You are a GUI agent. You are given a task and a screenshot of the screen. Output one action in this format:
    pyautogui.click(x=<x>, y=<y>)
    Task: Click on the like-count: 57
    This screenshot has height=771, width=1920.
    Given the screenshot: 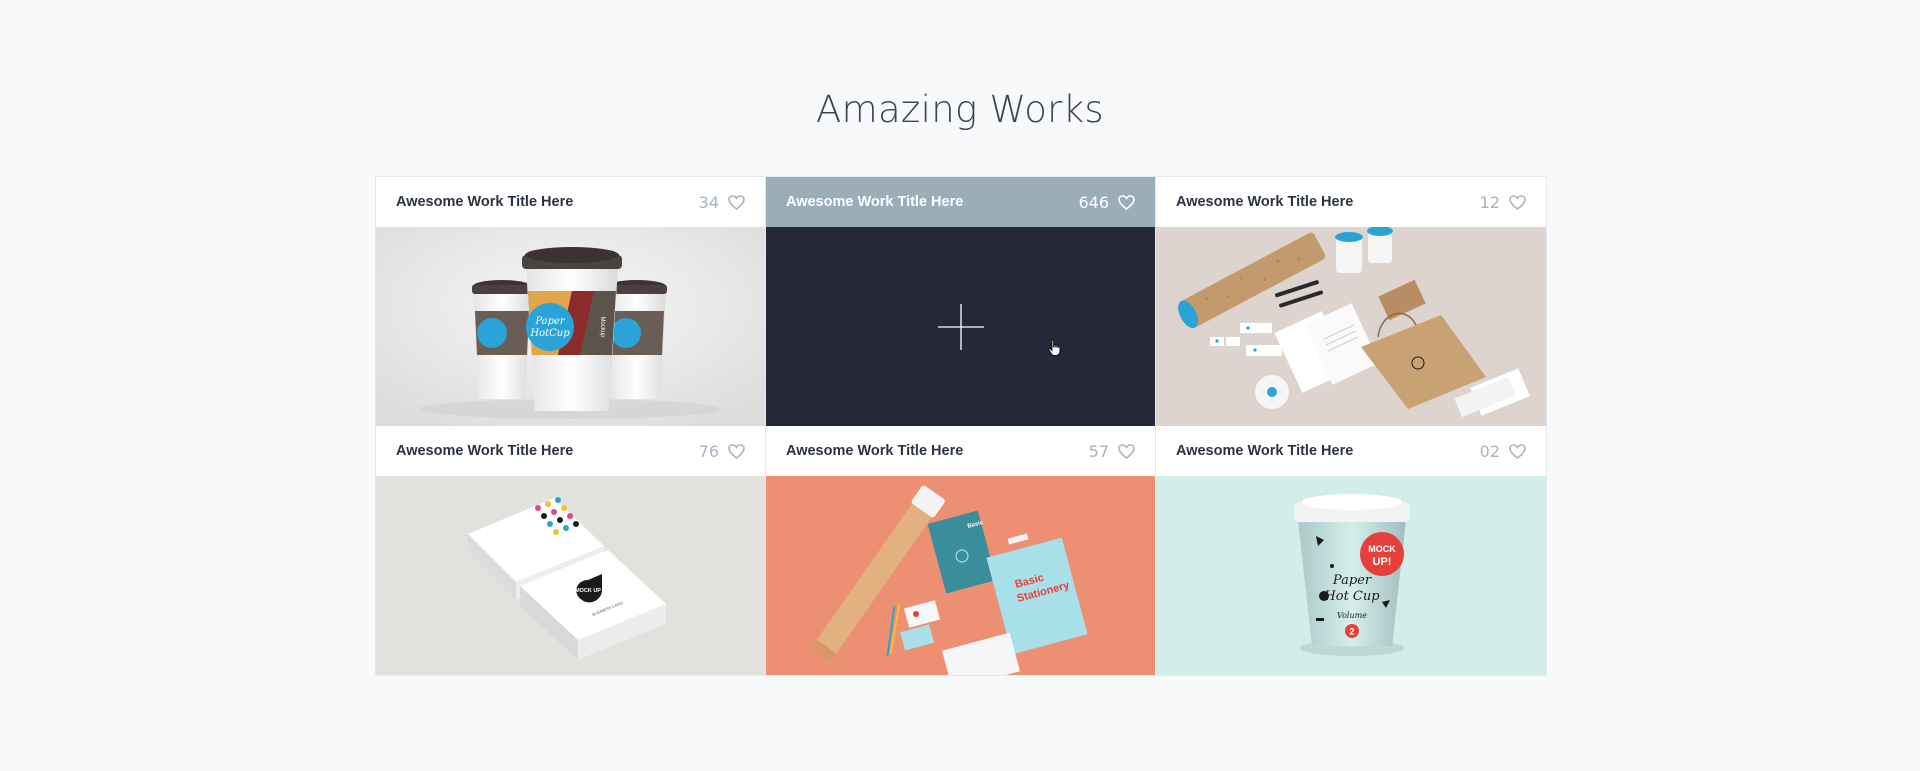 What is the action you would take?
    pyautogui.click(x=1098, y=451)
    